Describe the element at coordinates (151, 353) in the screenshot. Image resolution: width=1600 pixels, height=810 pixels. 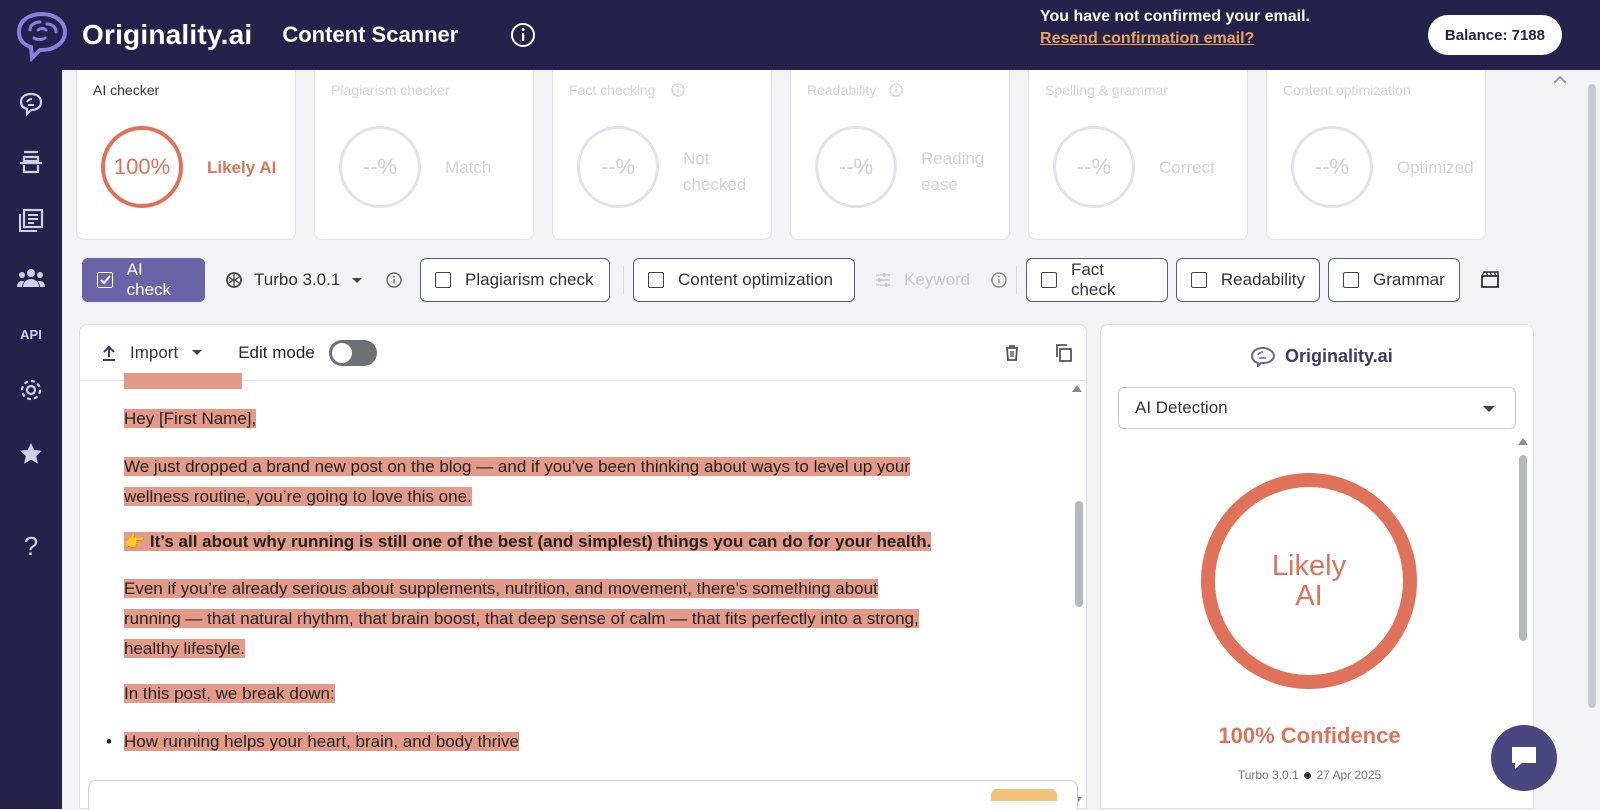
I see `import-dropdown: Import` at that location.